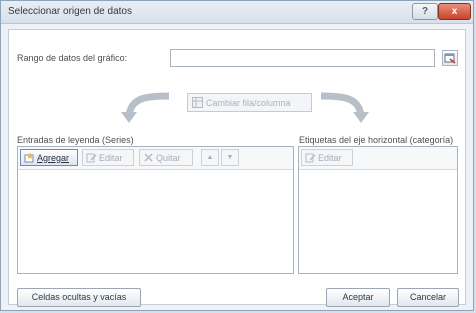 The image size is (476, 313). I want to click on switch-row-column-icon, so click(197, 102).